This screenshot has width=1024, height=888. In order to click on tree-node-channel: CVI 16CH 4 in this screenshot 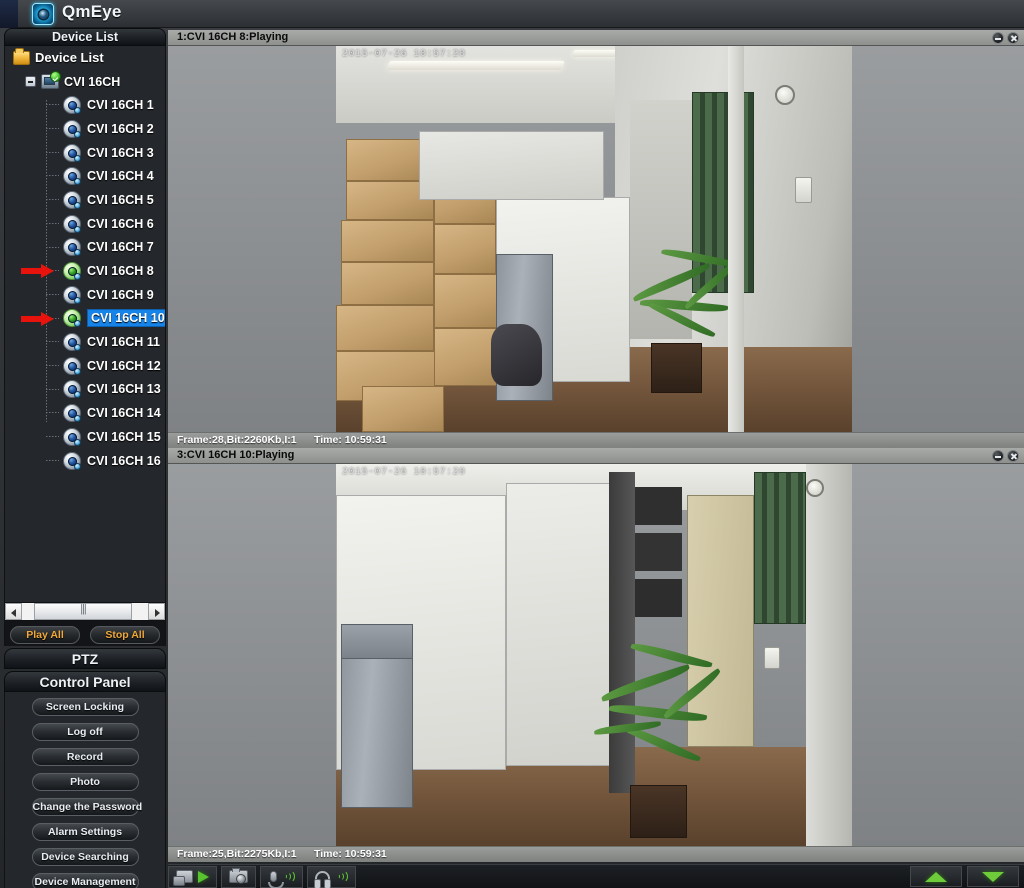, I will do `click(85, 176)`.